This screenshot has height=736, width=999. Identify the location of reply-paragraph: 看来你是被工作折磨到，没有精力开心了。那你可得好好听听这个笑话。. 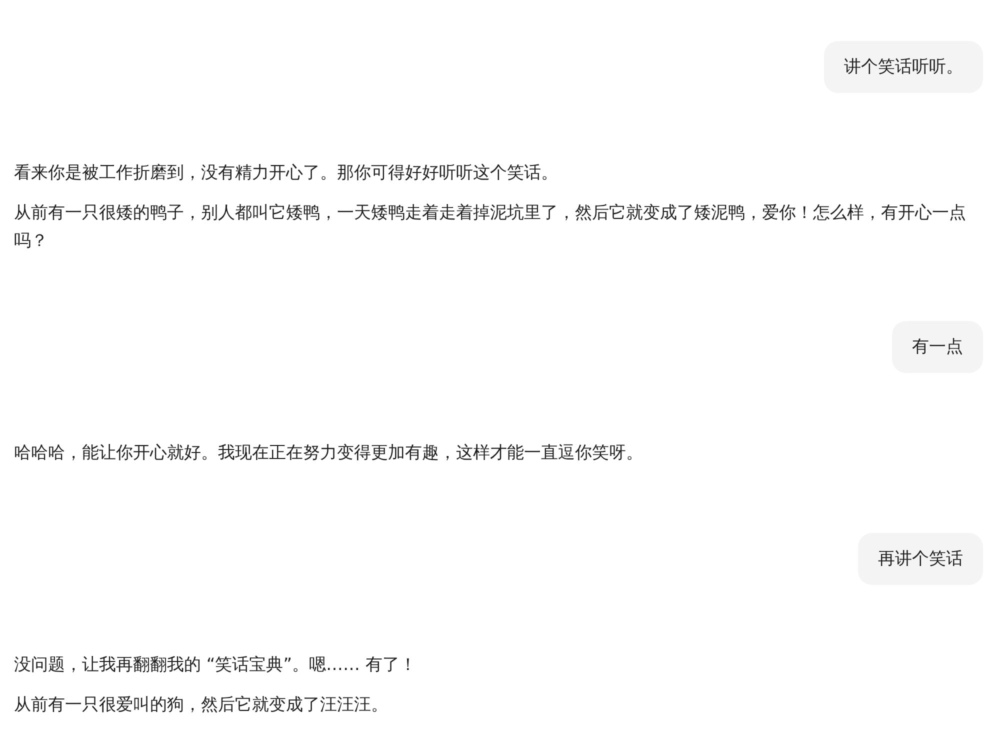
(286, 173).